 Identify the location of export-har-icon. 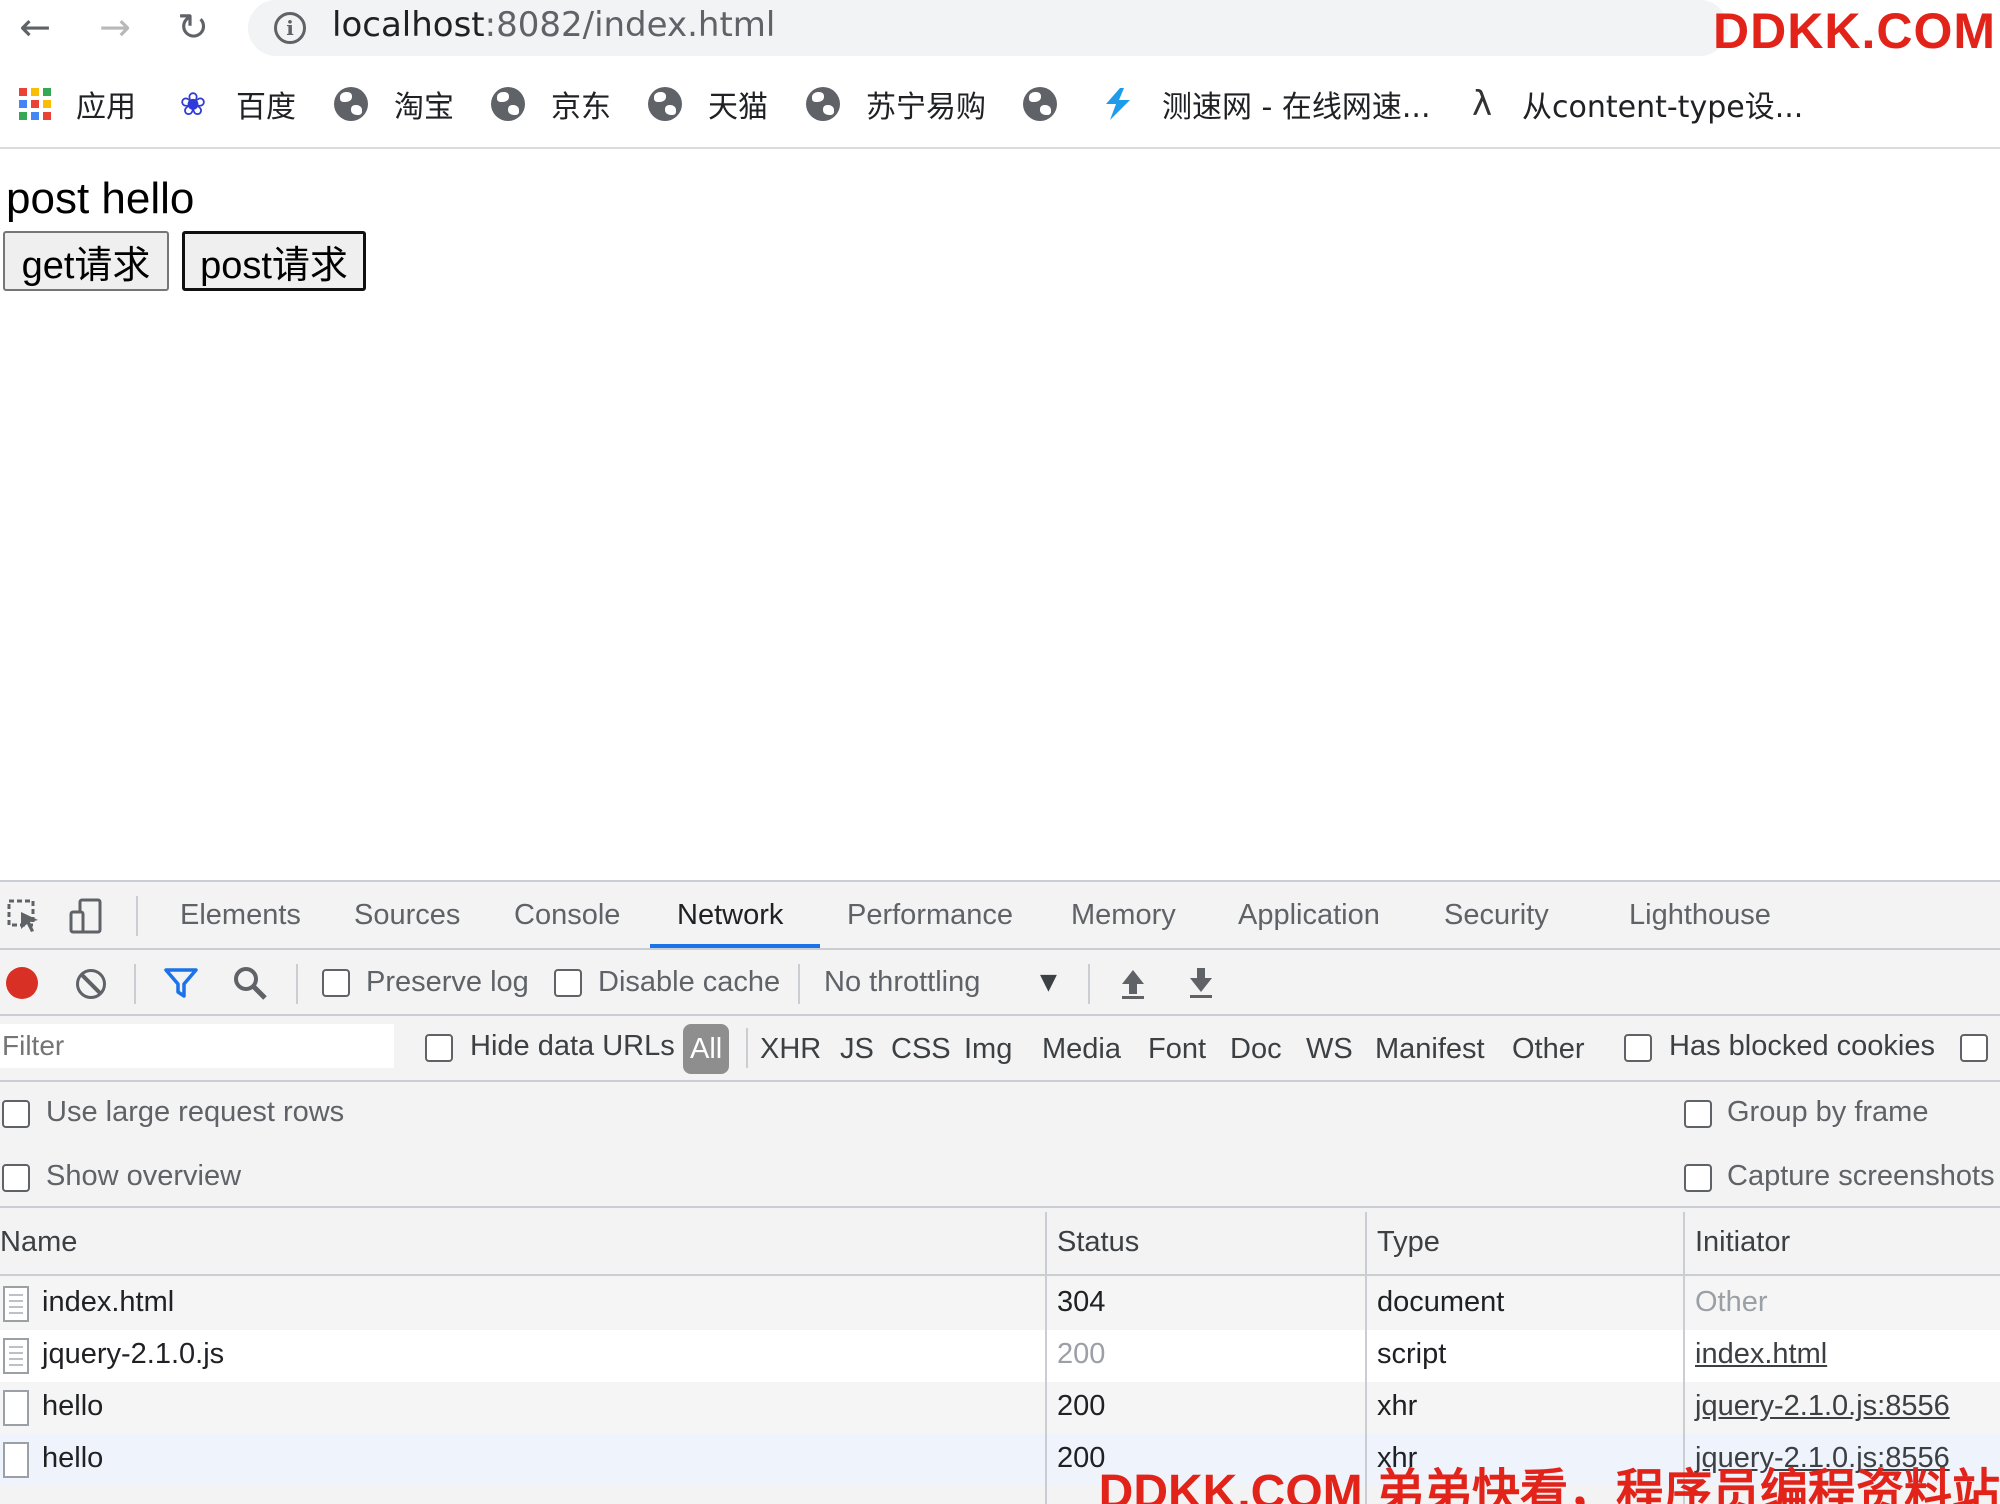
(1201, 983).